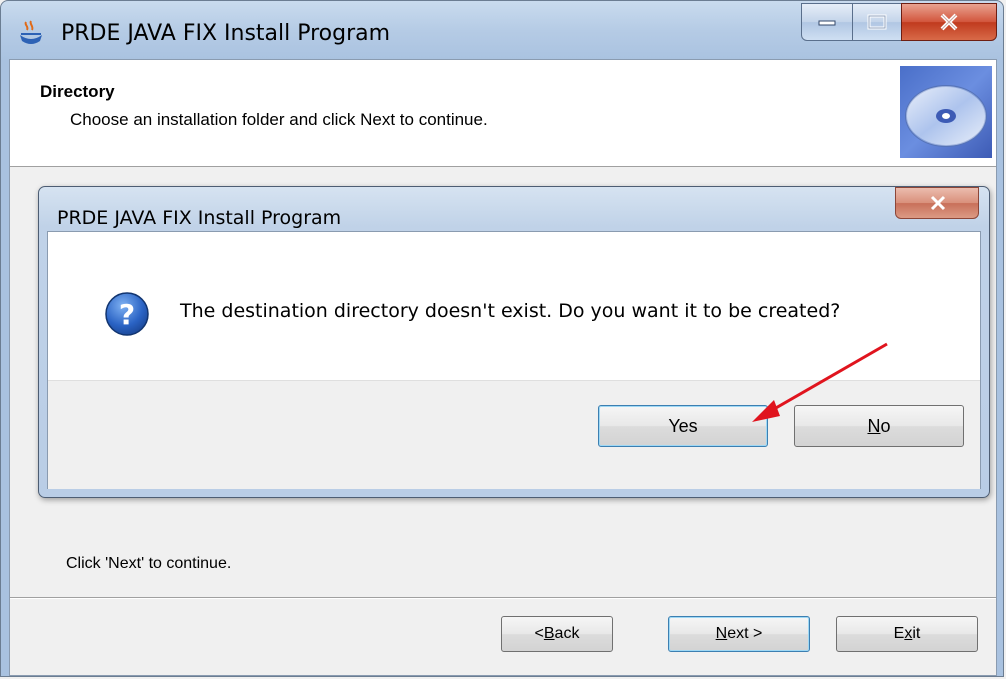  I want to click on title-bar: PRDE JAVA FIX Install Program, so click(502, 31).